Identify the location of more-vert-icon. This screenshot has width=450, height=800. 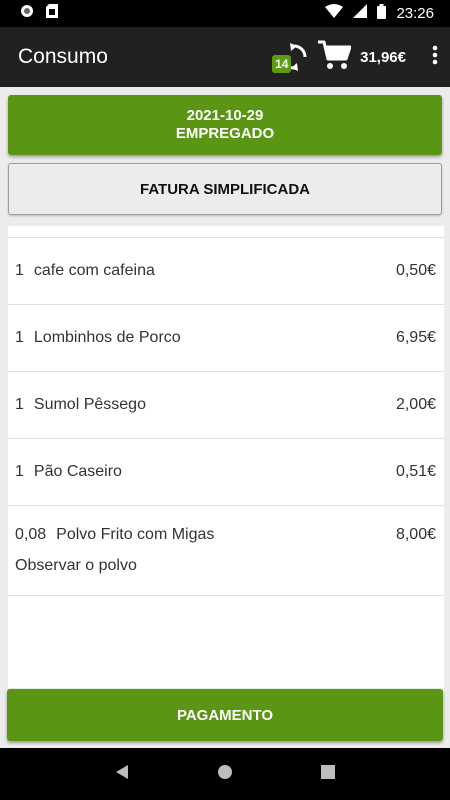
(435, 57).